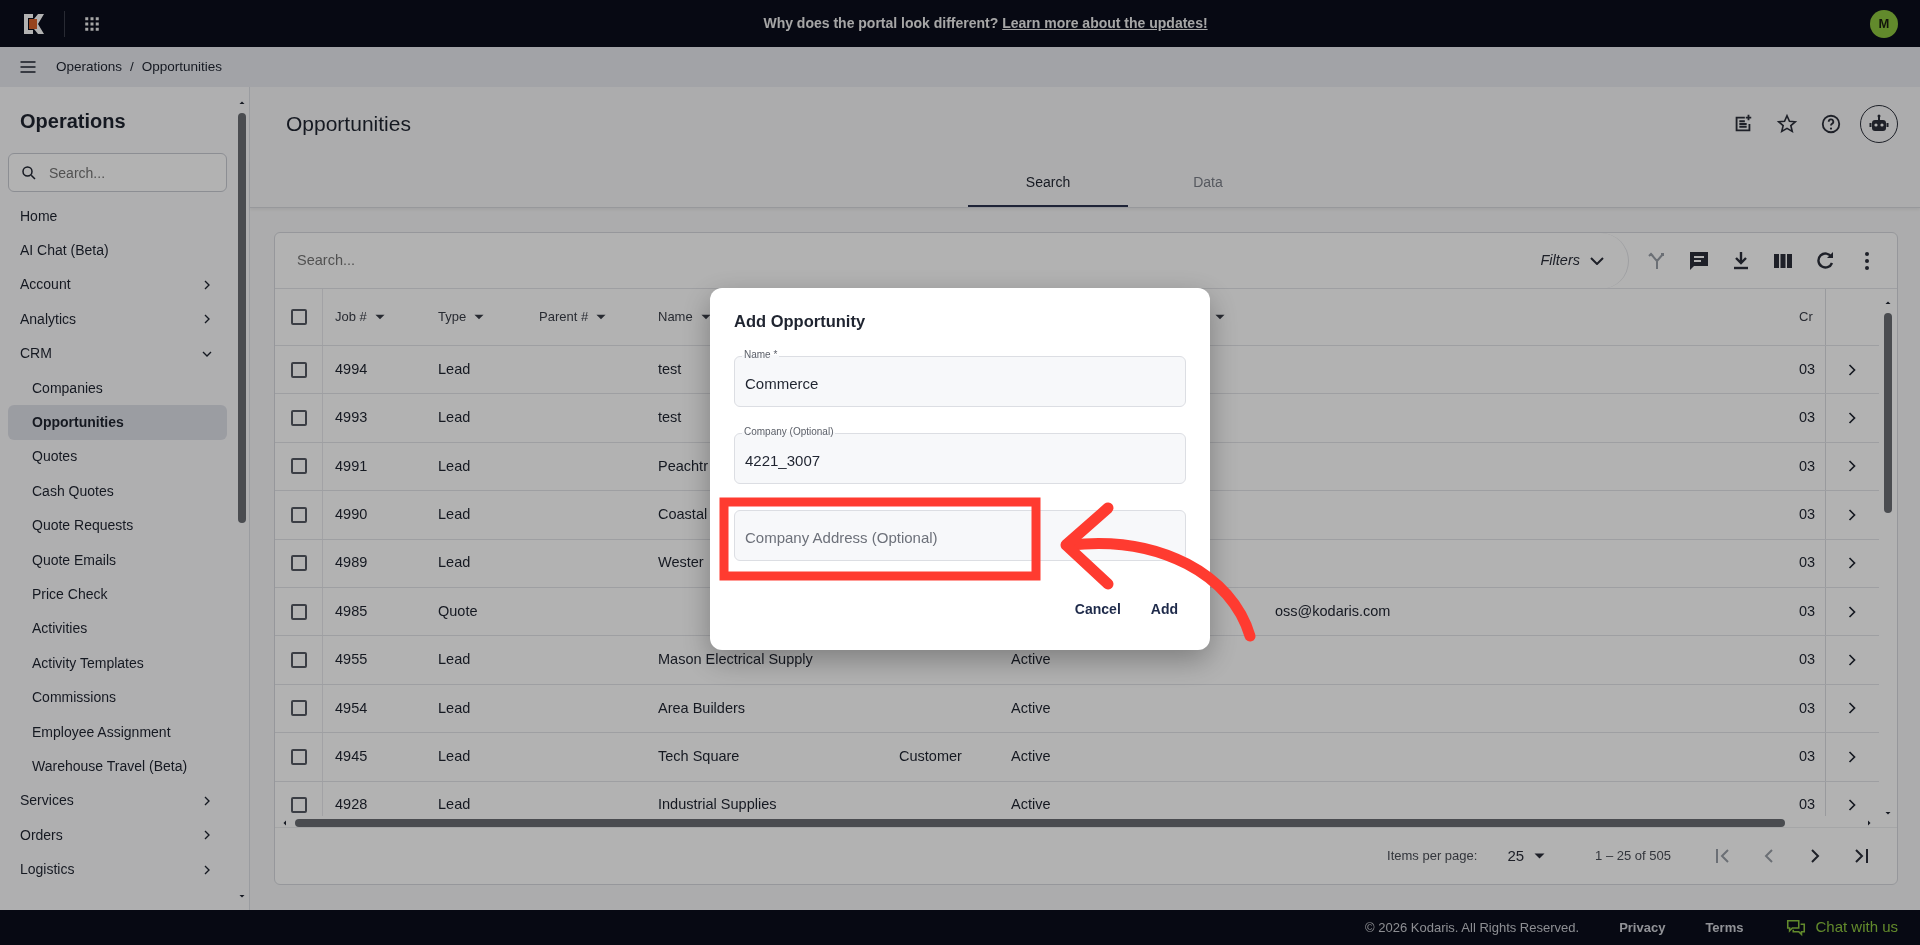  What do you see at coordinates (1432, 856) in the screenshot?
I see `items-per-page-label: Items per page:` at bounding box center [1432, 856].